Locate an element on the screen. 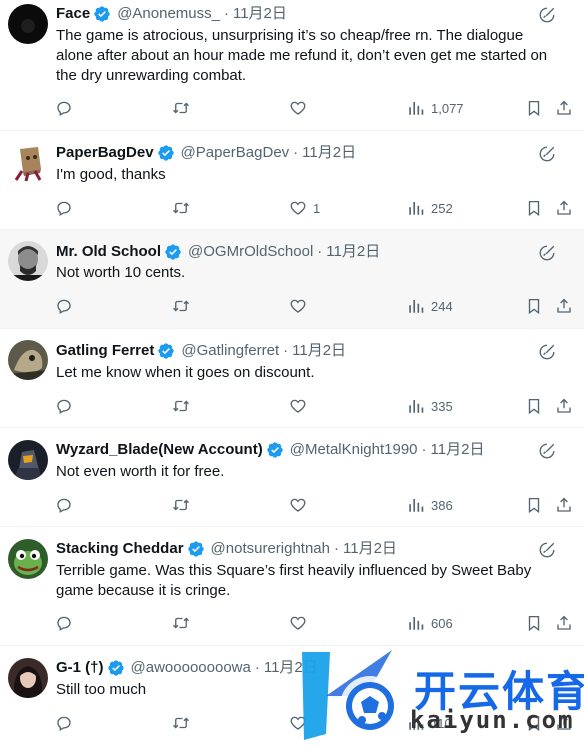 The image size is (584, 747). user-handle: @notsurerightnah is located at coordinates (270, 549).